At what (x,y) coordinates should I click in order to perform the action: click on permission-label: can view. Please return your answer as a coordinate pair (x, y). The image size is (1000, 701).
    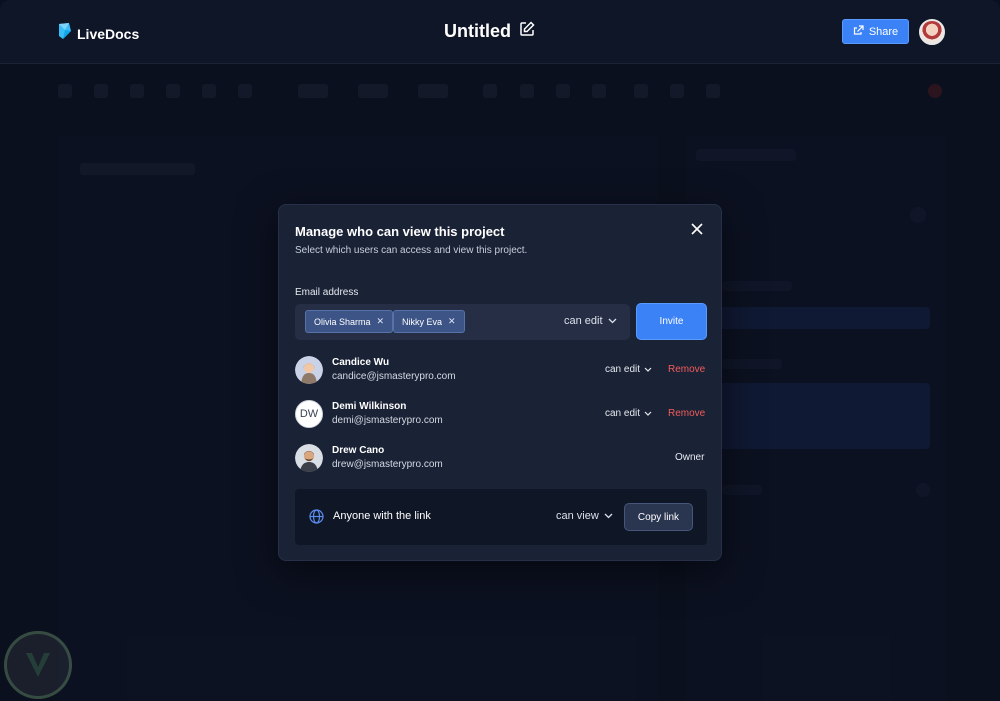
    Looking at the image, I should click on (577, 516).